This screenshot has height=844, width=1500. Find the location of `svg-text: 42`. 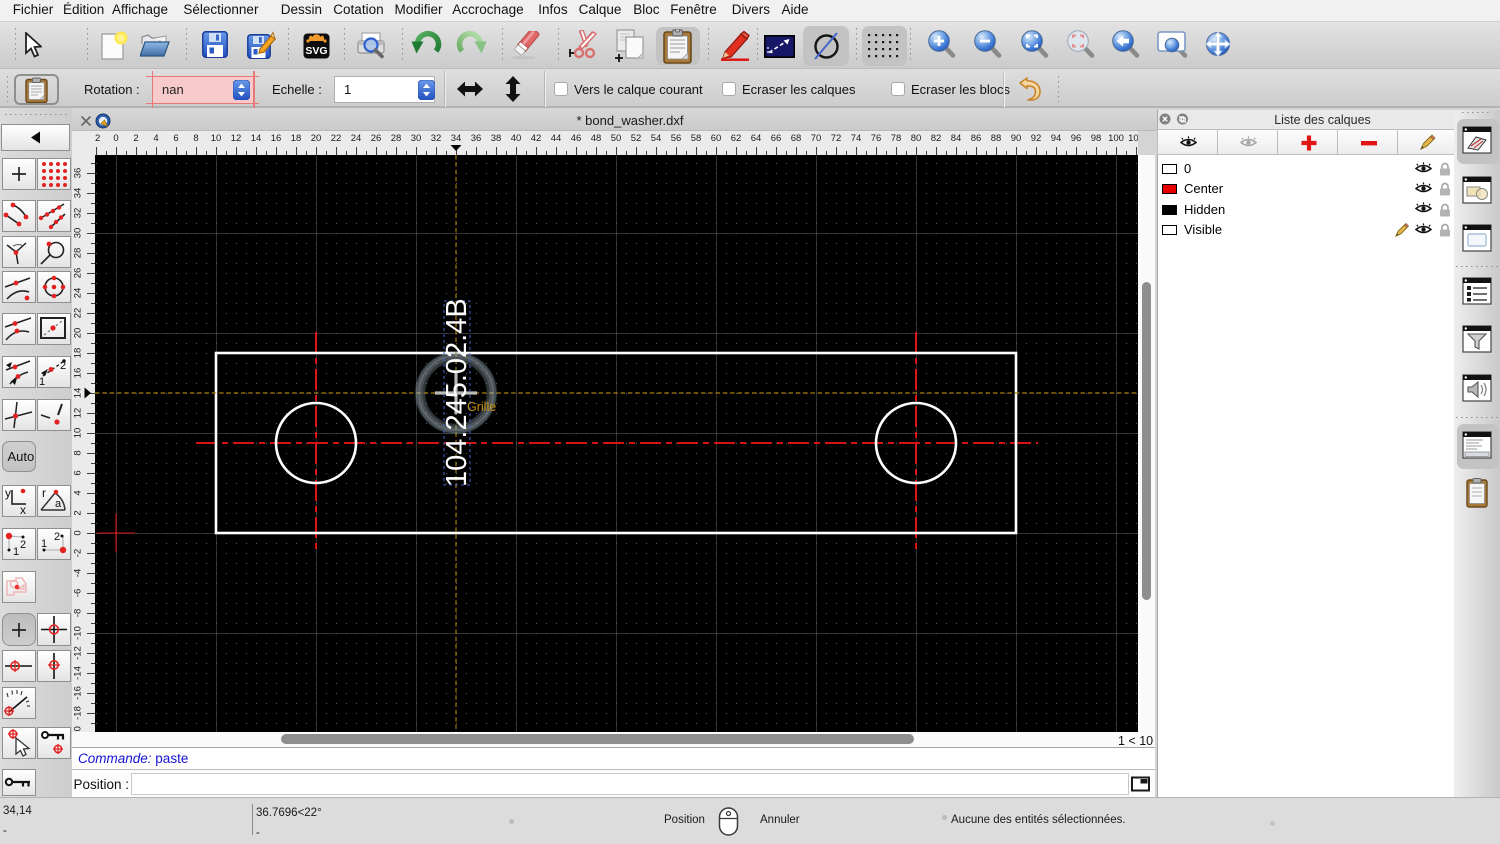

svg-text: 42 is located at coordinates (536, 138).